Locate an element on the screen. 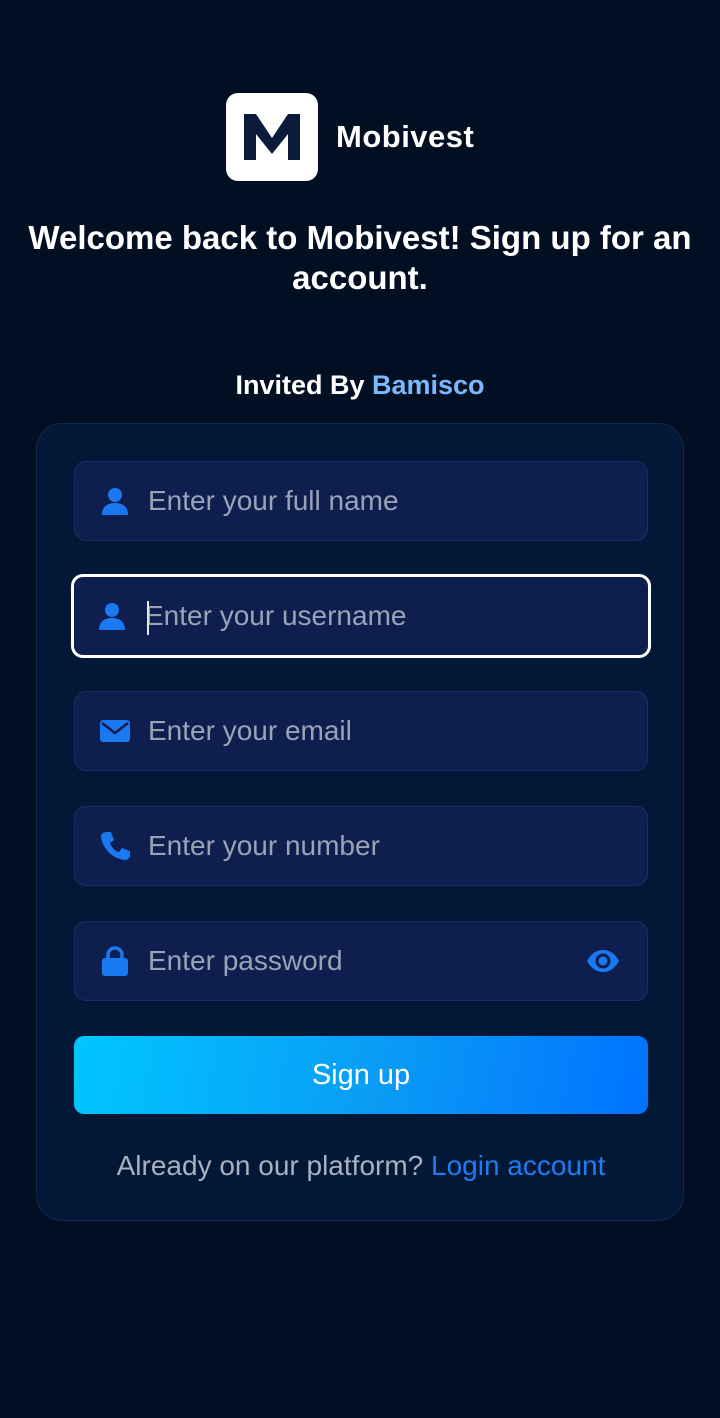 The image size is (720, 1418). m-logo-icon is located at coordinates (272, 137).